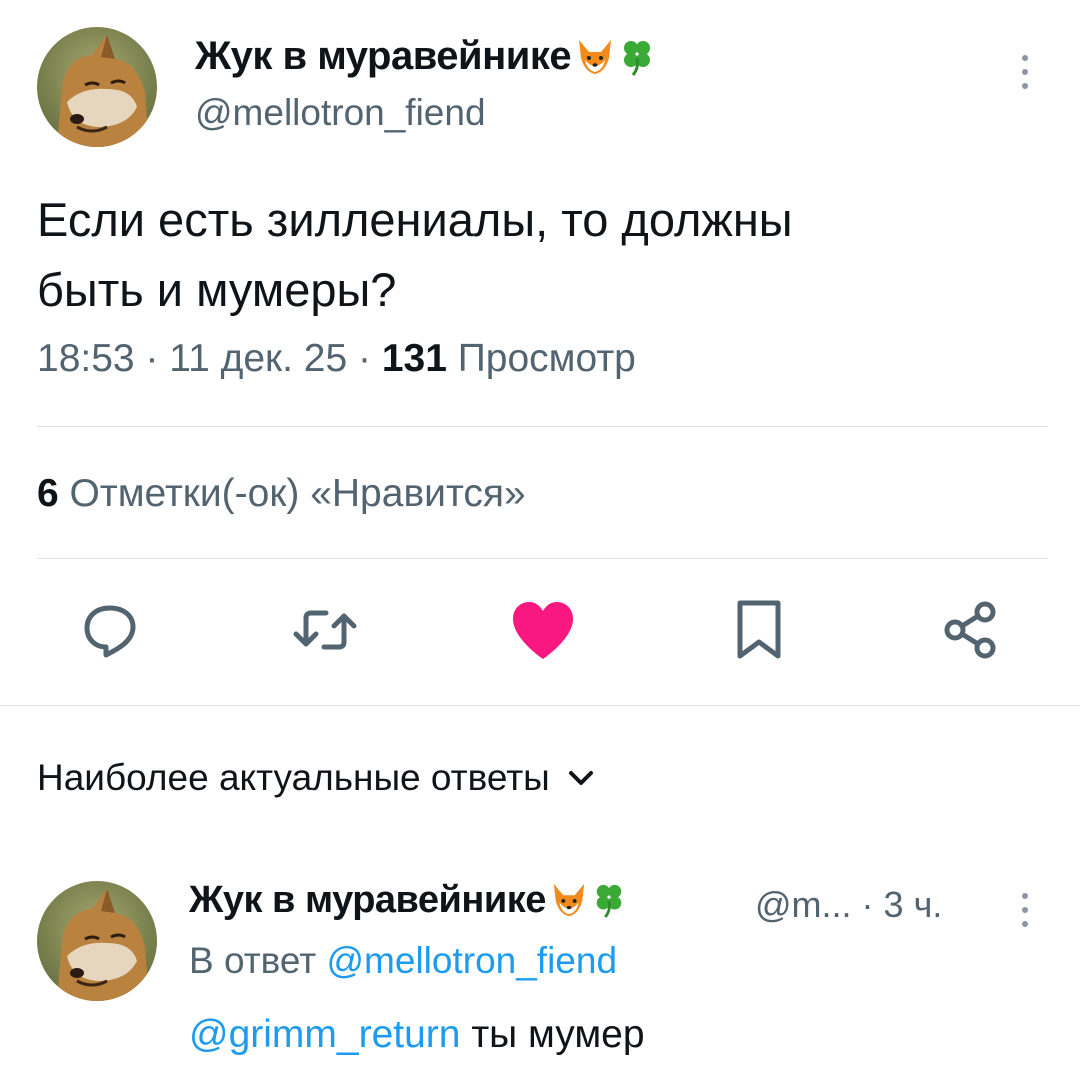  Describe the element at coordinates (340, 113) in the screenshot. I see `author-handle: @mellotron_fiend` at that location.